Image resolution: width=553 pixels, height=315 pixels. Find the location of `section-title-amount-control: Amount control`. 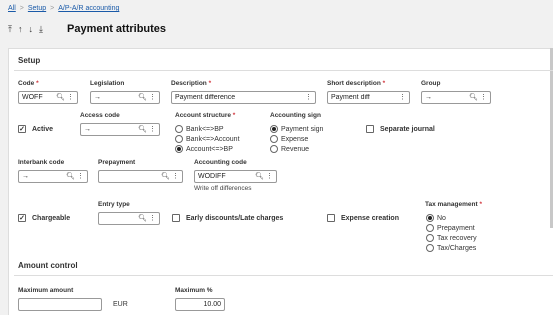

section-title-amount-control: Amount control is located at coordinates (48, 265).